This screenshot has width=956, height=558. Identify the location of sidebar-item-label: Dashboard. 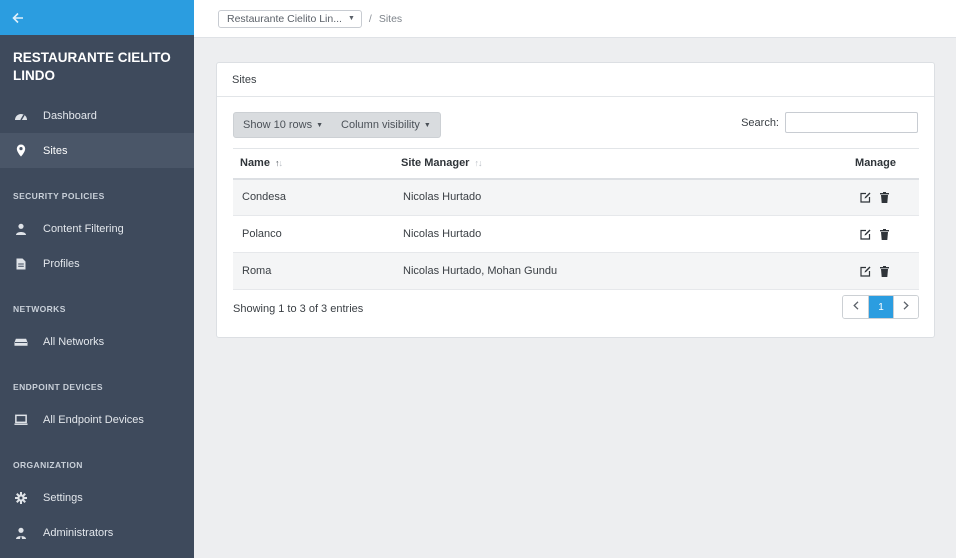
(70, 115).